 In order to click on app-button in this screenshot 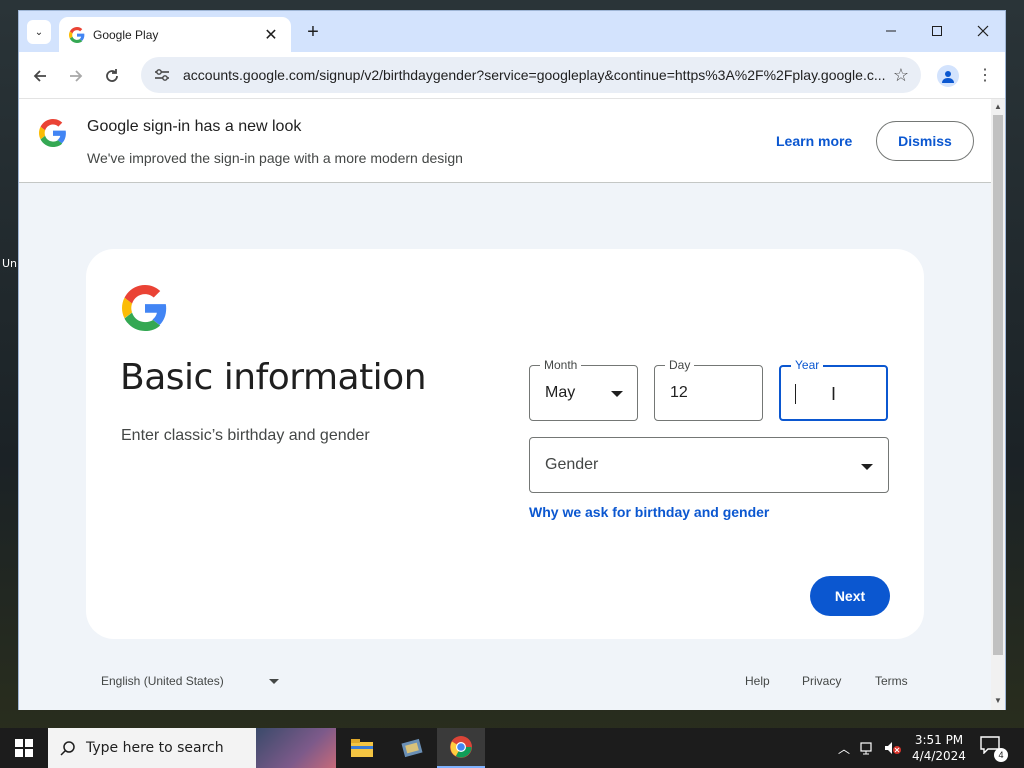, I will do `click(412, 748)`.